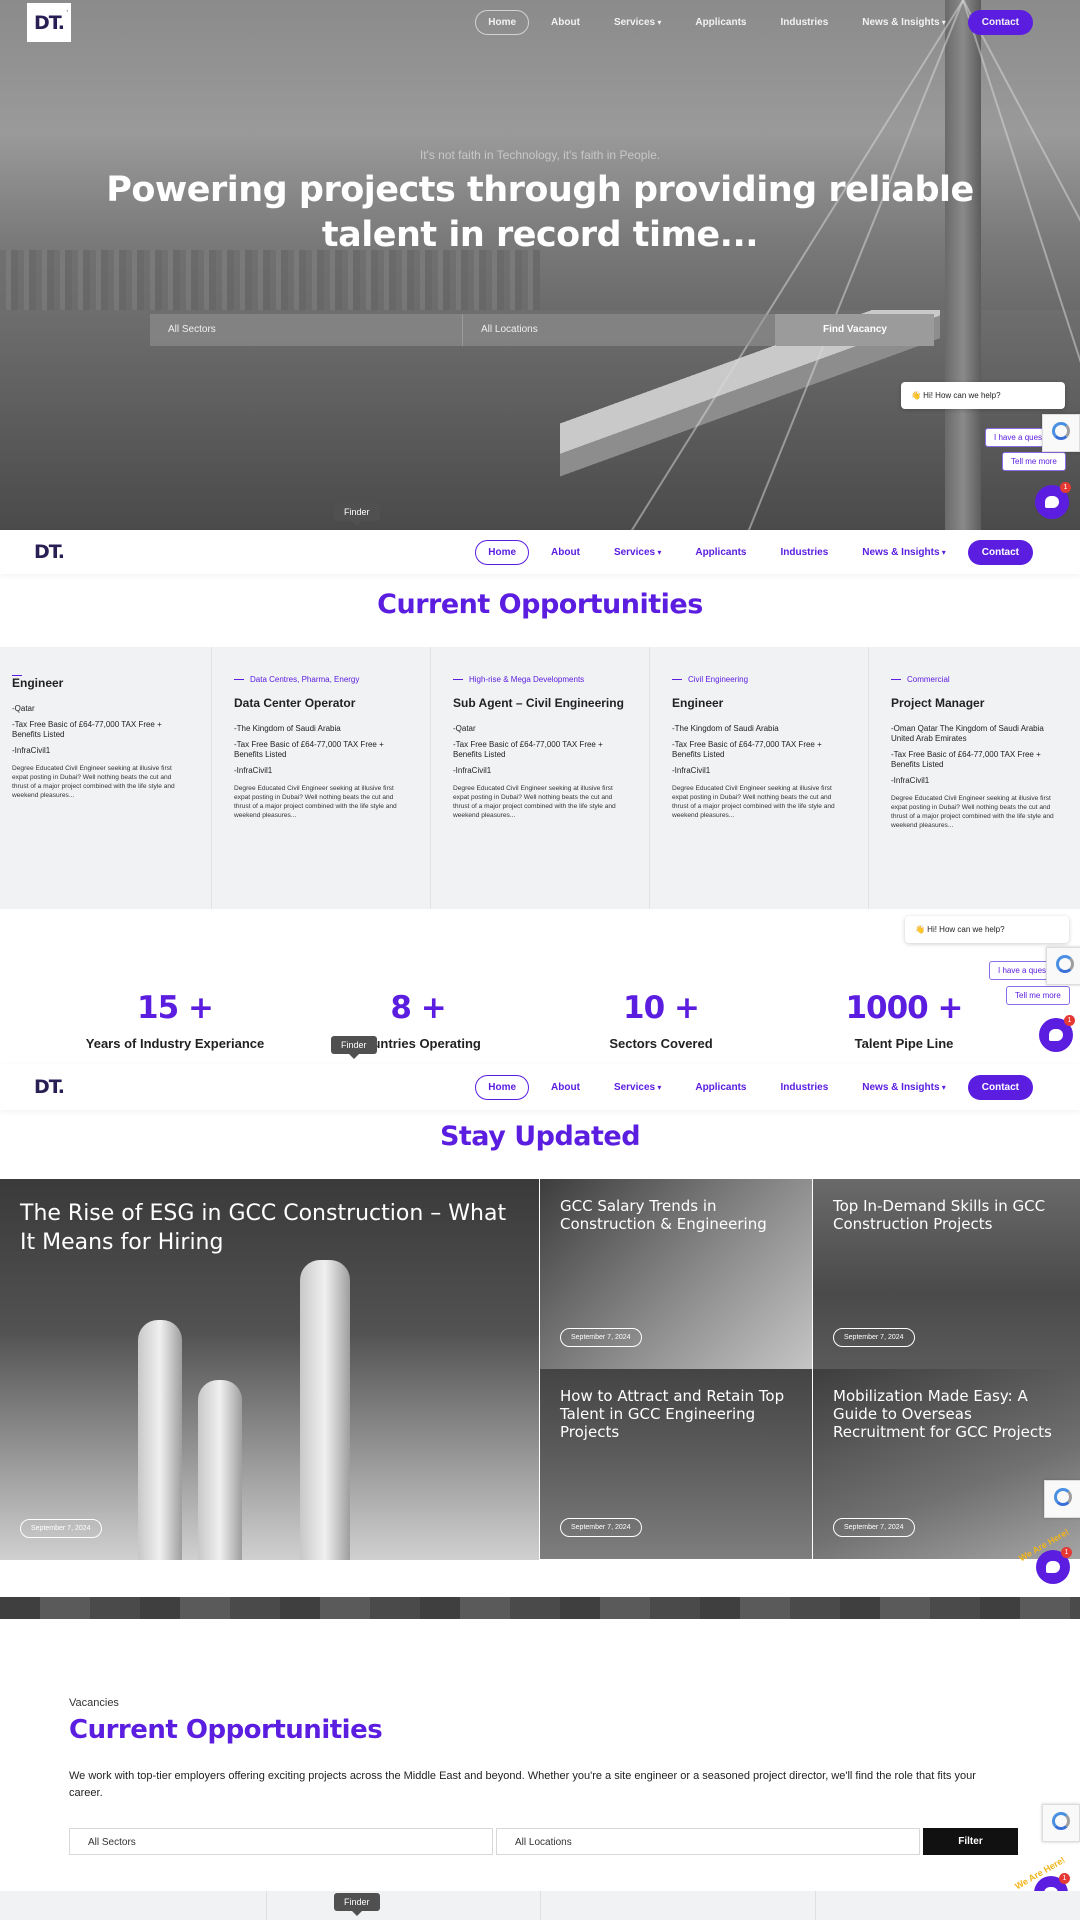 The width and height of the screenshot is (1080, 1920). What do you see at coordinates (540, 1905) in the screenshot?
I see `vacancy-list-start` at bounding box center [540, 1905].